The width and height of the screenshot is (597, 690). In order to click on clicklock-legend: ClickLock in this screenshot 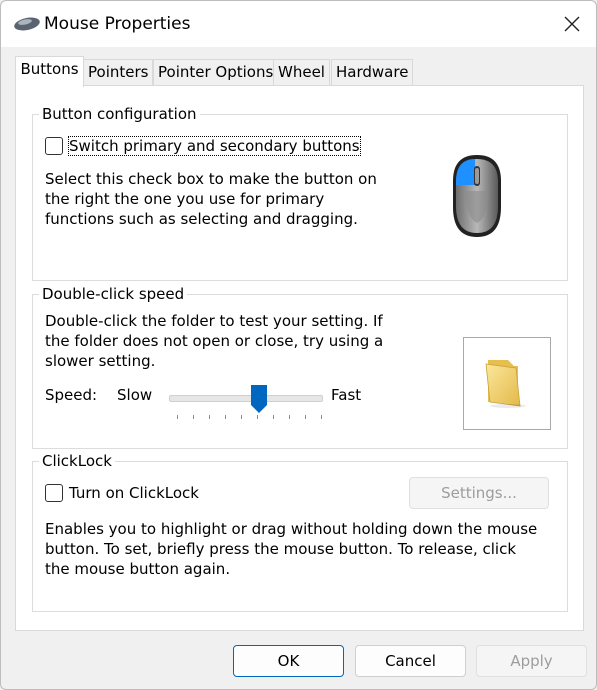, I will do `click(77, 461)`.